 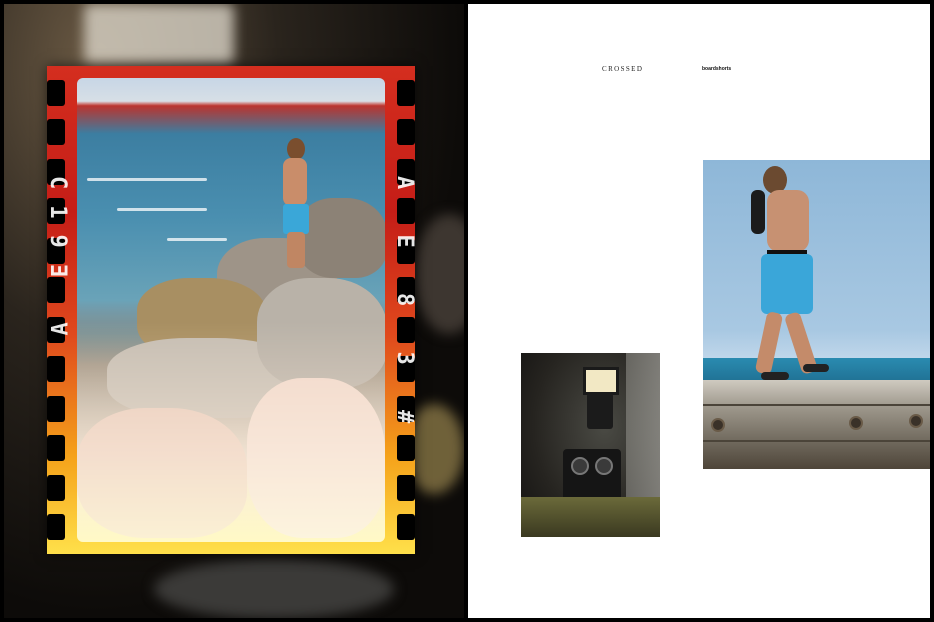 What do you see at coordinates (717, 69) in the screenshot?
I see `section-label: boardshorts` at bounding box center [717, 69].